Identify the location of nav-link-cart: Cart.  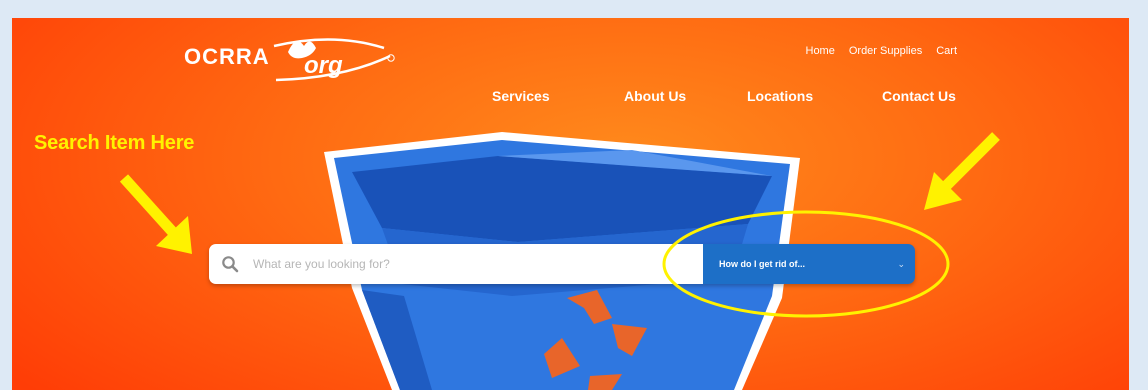
(946, 51).